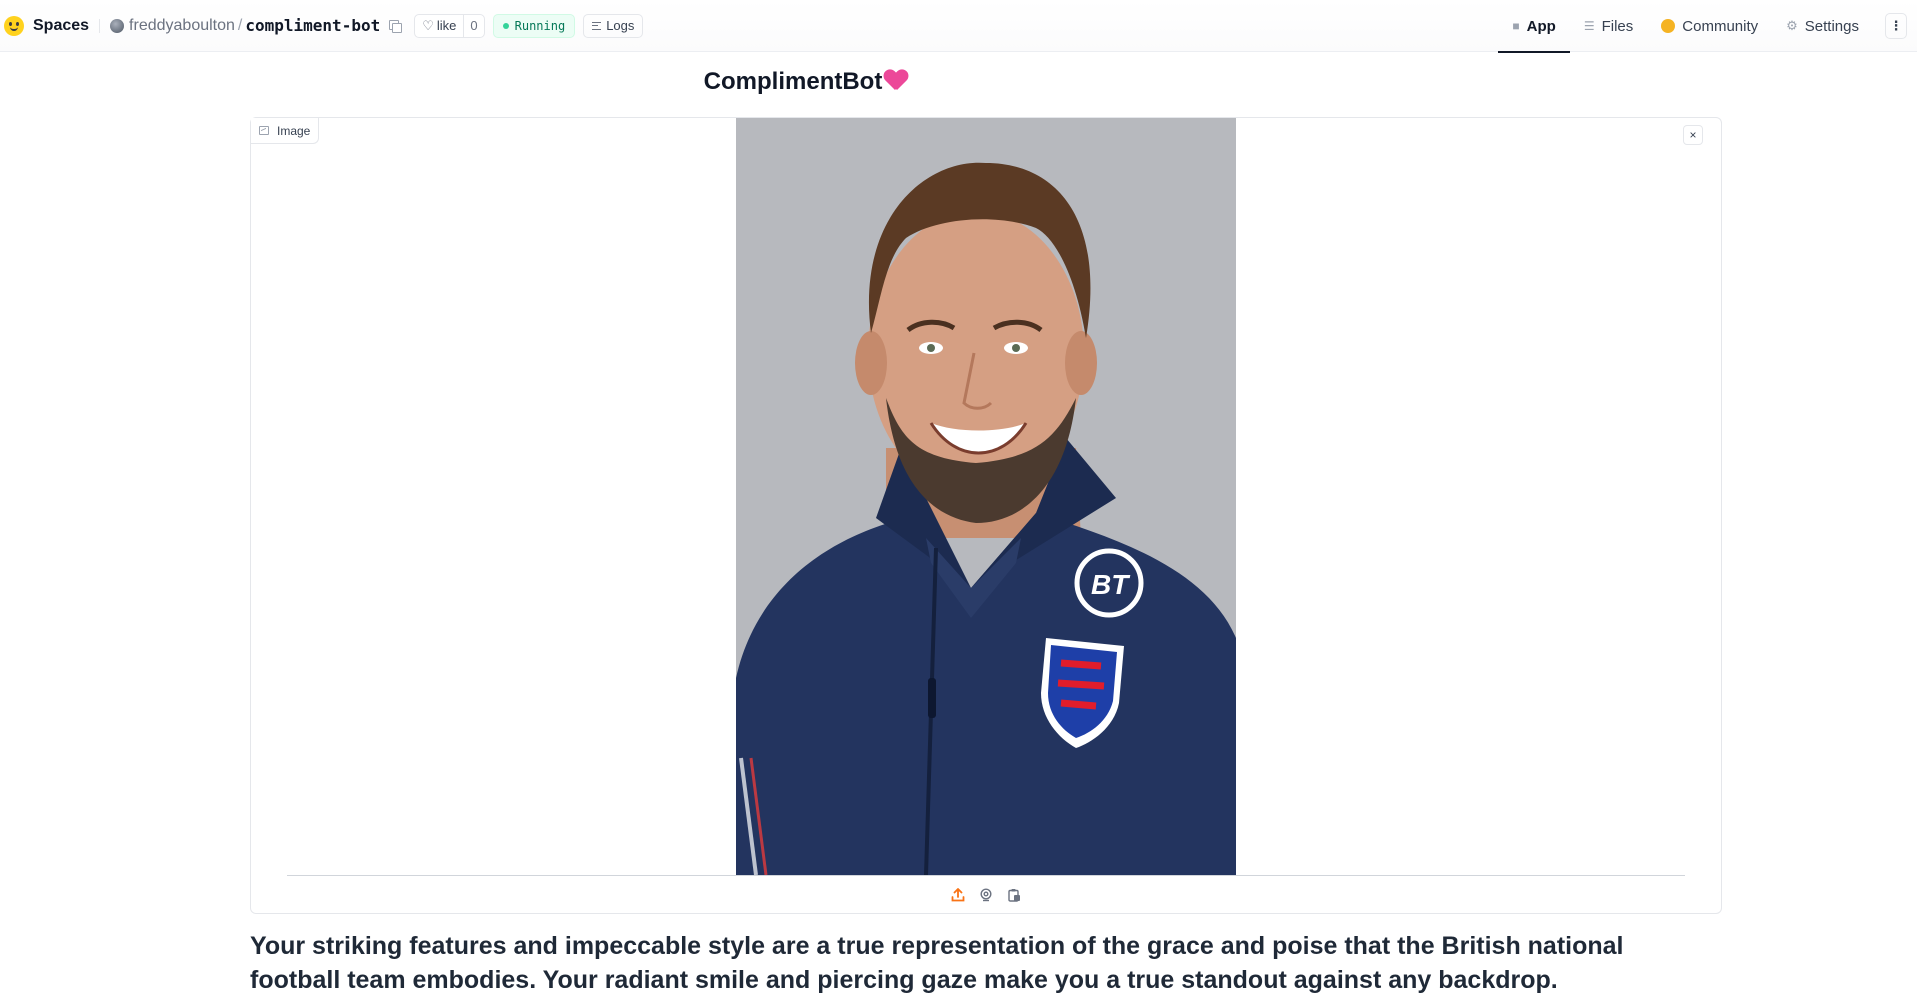 This screenshot has width=1917, height=1000. Describe the element at coordinates (264, 130) in the screenshot. I see `image-icon` at that location.